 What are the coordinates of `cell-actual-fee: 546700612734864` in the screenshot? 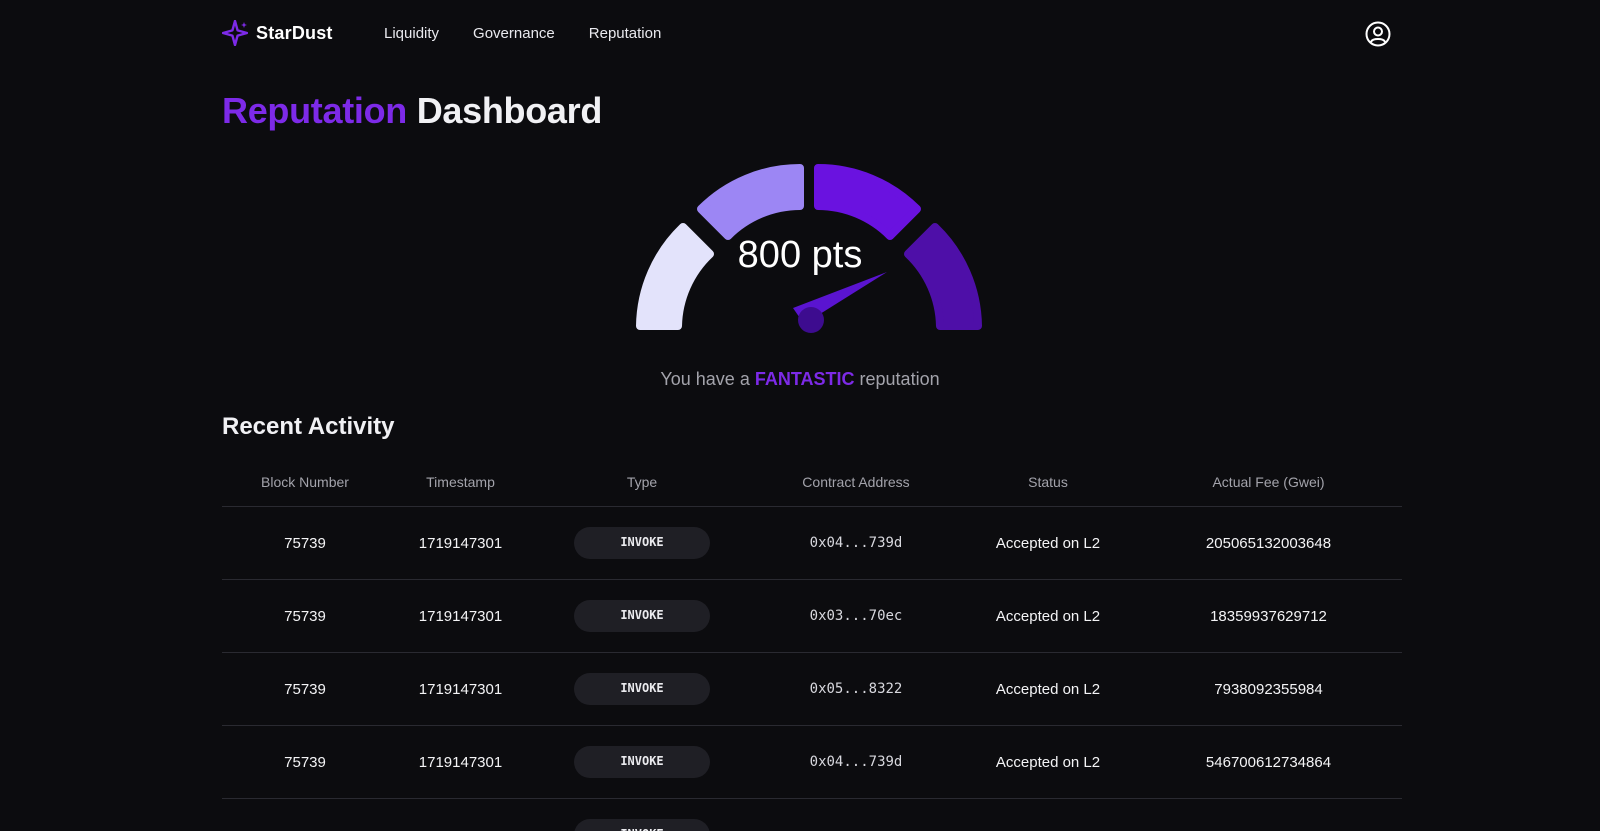 It's located at (1268, 762).